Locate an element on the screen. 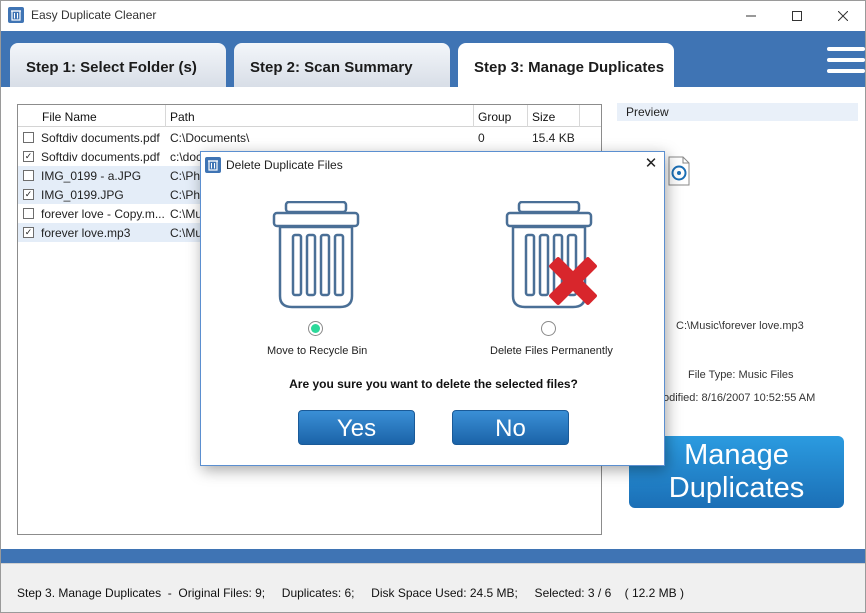 This screenshot has width=866, height=613. delete-permanently-label: Delete Files Permanently is located at coordinates (551, 351).